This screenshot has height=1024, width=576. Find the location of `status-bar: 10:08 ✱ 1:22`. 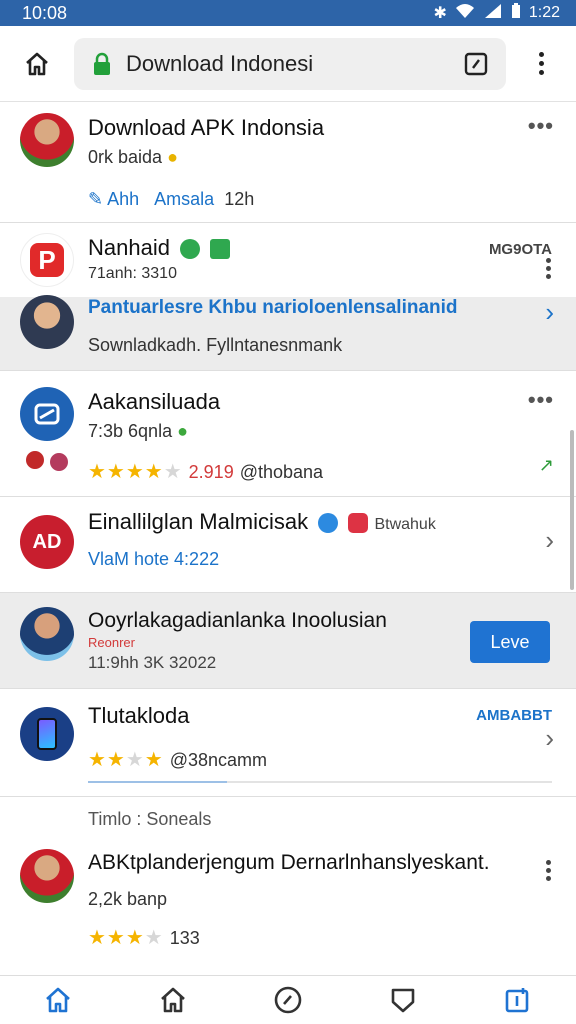

status-bar: 10:08 ✱ 1:22 is located at coordinates (288, 13).